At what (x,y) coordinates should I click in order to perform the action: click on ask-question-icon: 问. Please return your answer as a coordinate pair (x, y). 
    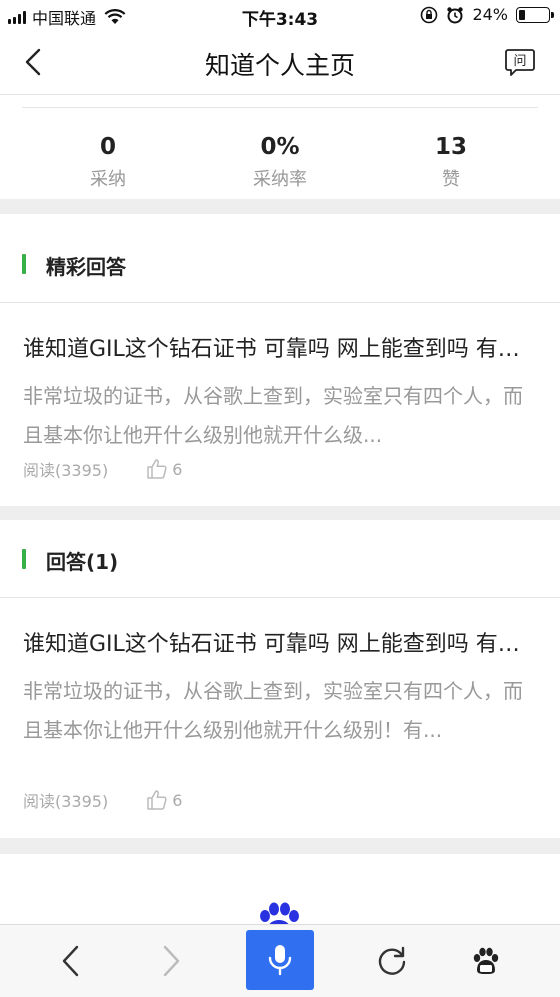
    Looking at the image, I should click on (520, 63).